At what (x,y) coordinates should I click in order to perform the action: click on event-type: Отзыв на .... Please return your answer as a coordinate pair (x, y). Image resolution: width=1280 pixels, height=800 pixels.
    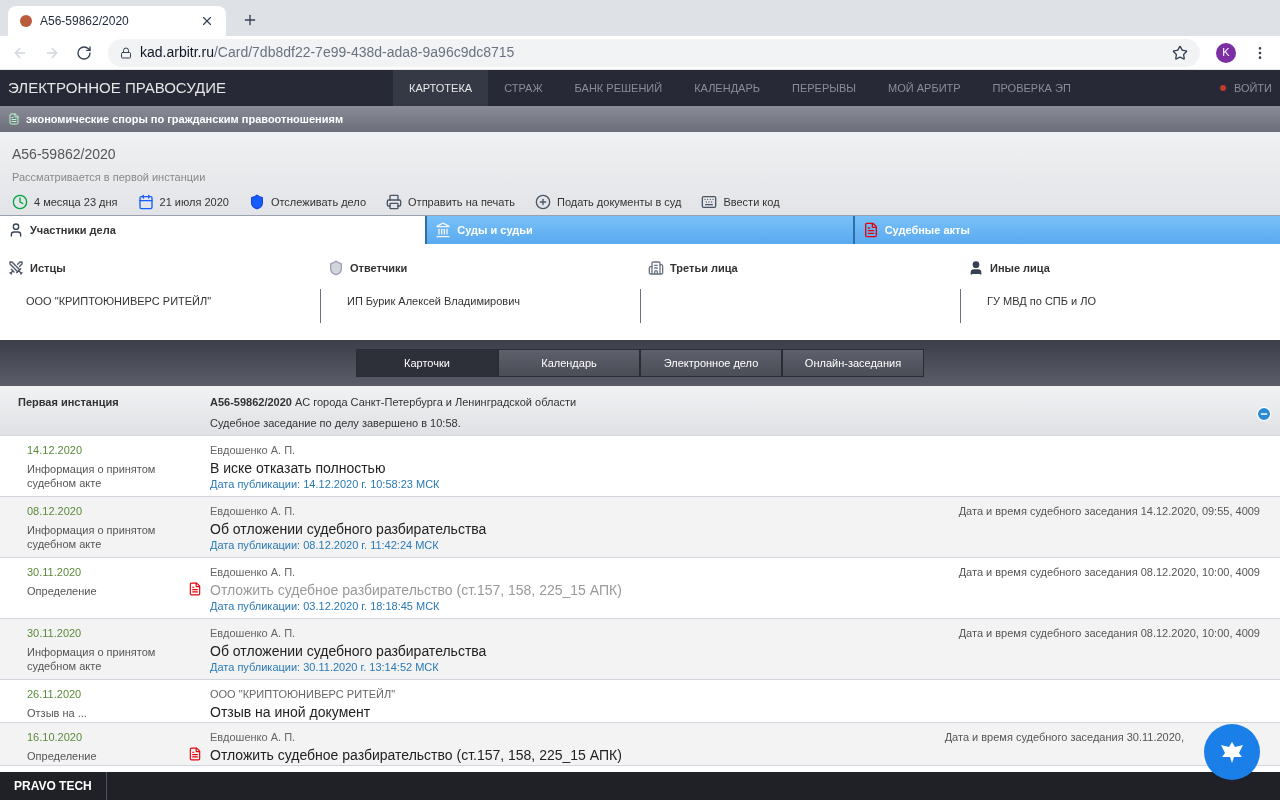
    Looking at the image, I should click on (57, 713).